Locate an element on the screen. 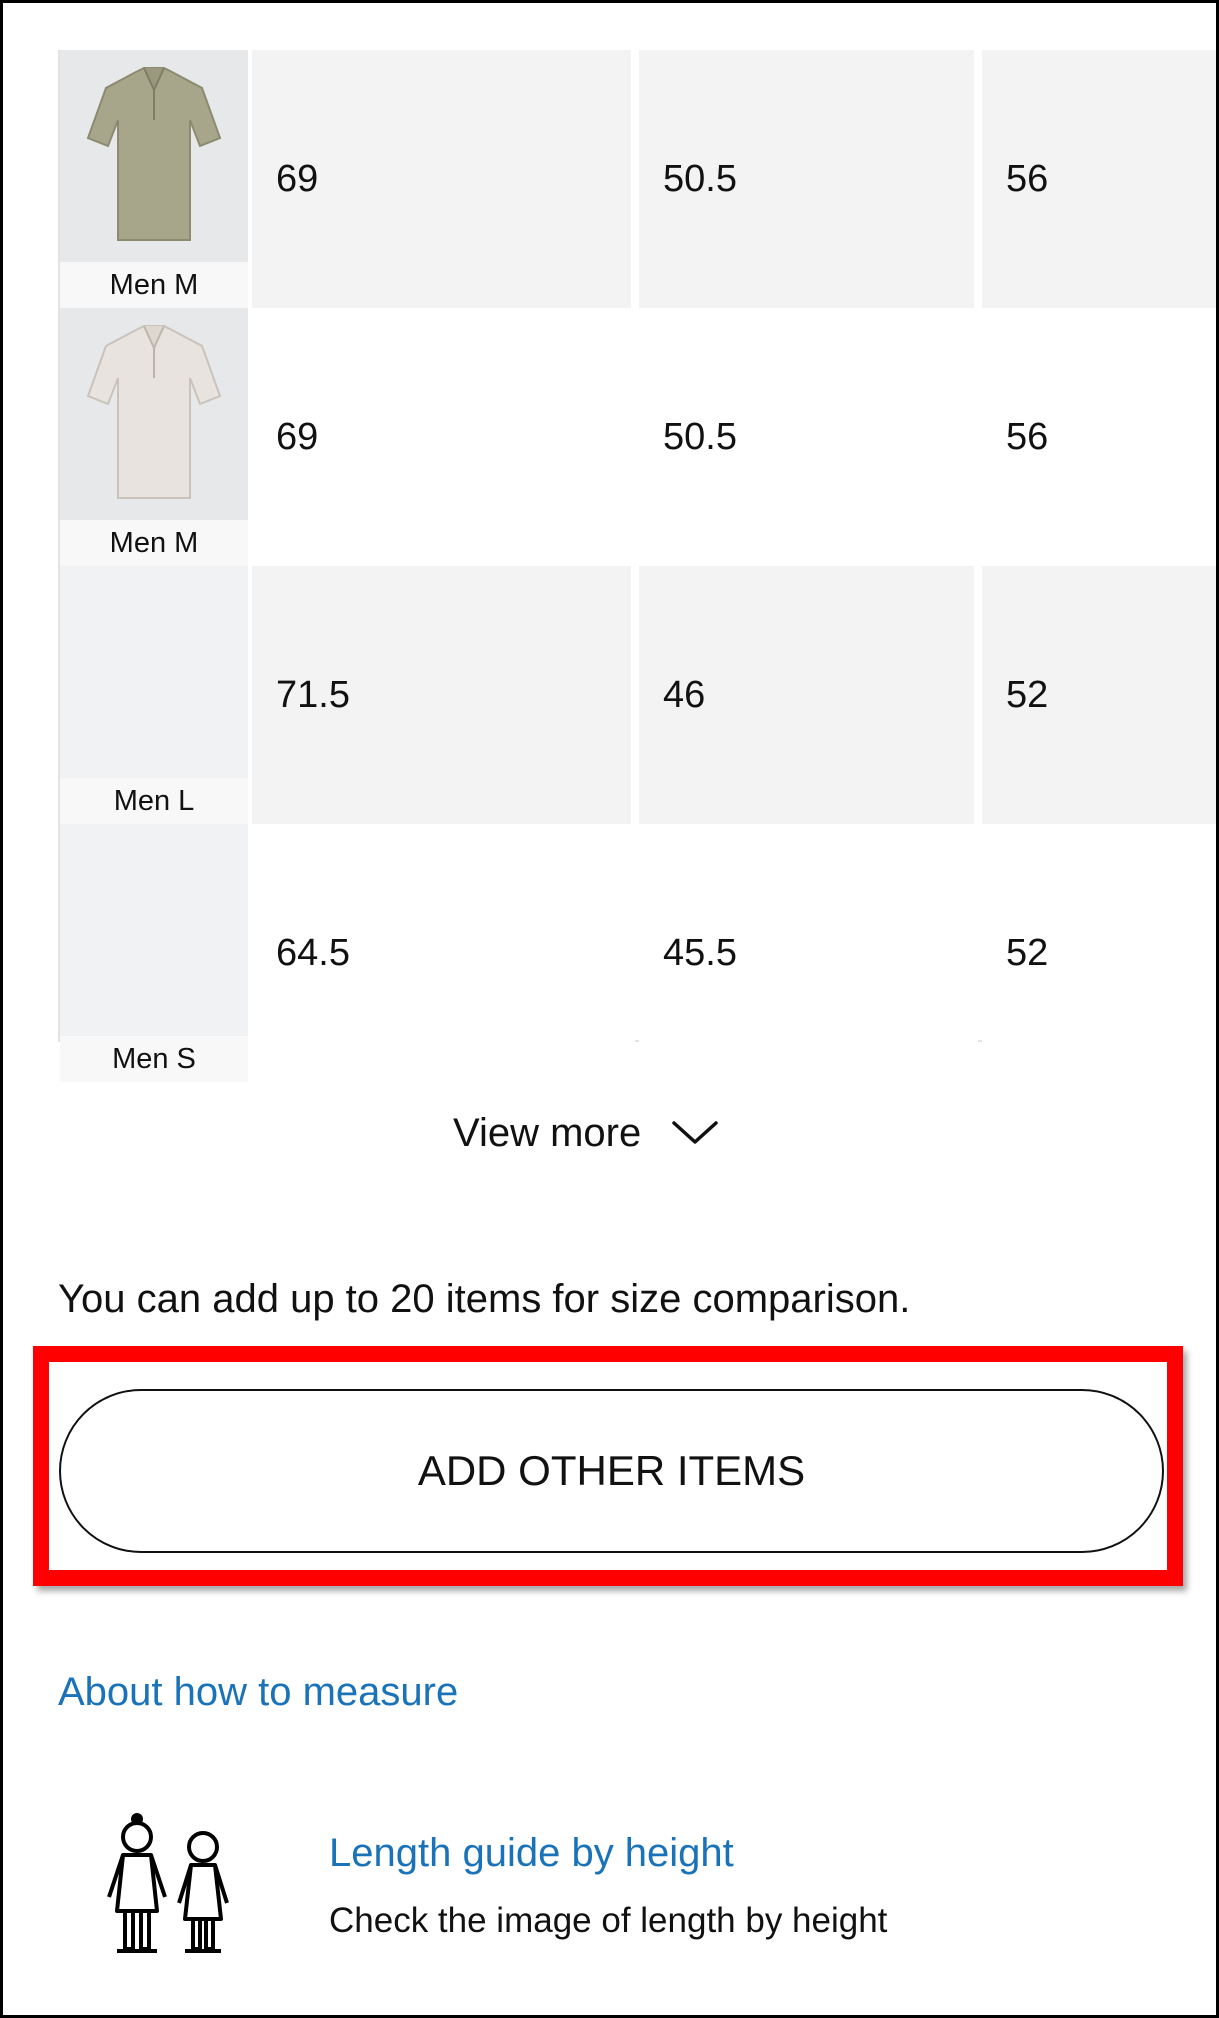  about-how-to-measure-link: About how to measure is located at coordinates (258, 1692).